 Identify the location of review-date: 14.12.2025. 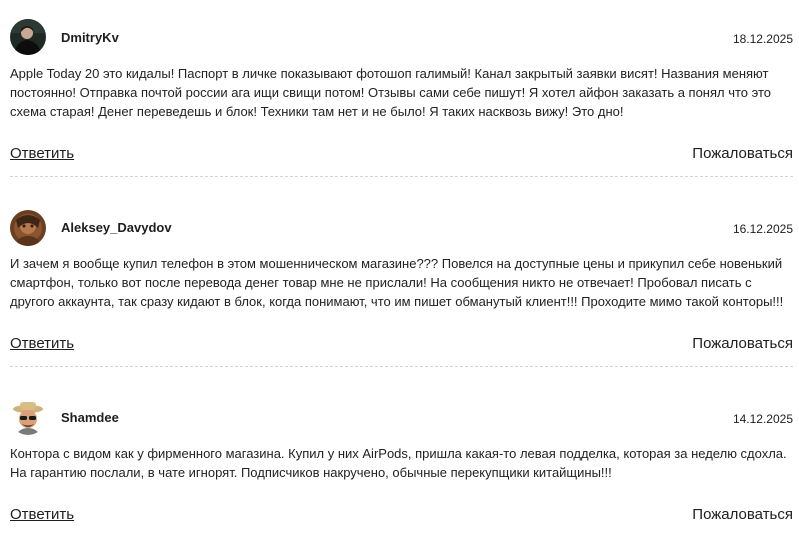
(762, 419).